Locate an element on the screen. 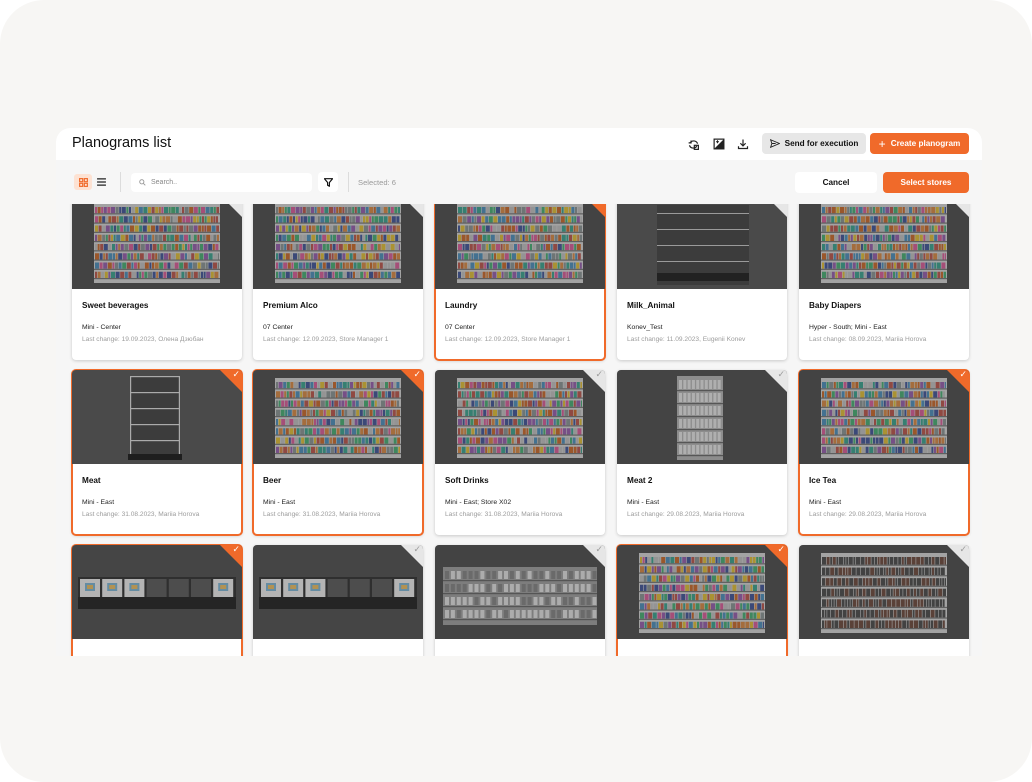 Image resolution: width=1032 pixels, height=782 pixels. planogram-stores: 07 Center is located at coordinates (460, 327).